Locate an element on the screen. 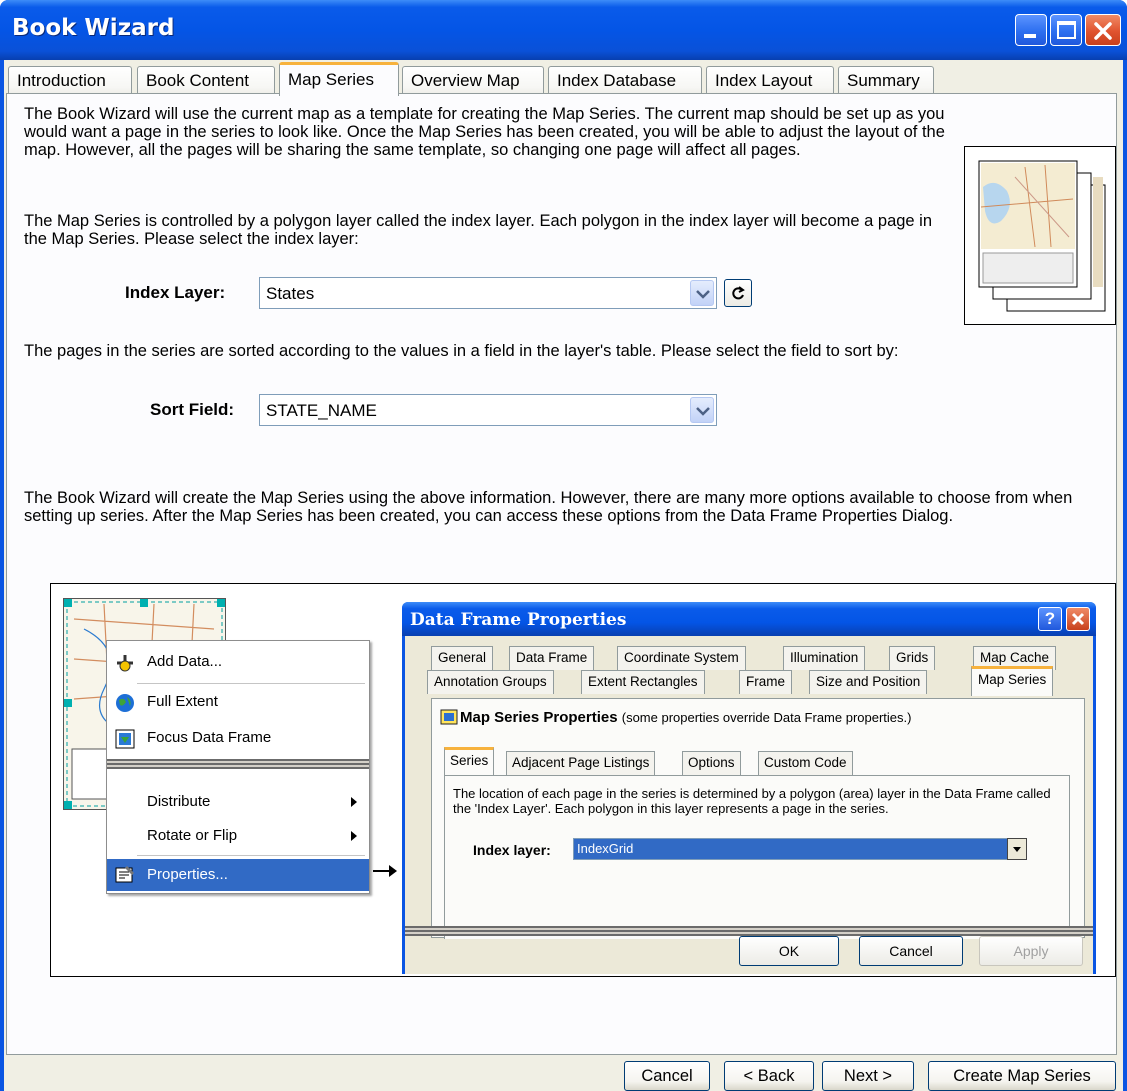  refresh-layers-button is located at coordinates (738, 293).